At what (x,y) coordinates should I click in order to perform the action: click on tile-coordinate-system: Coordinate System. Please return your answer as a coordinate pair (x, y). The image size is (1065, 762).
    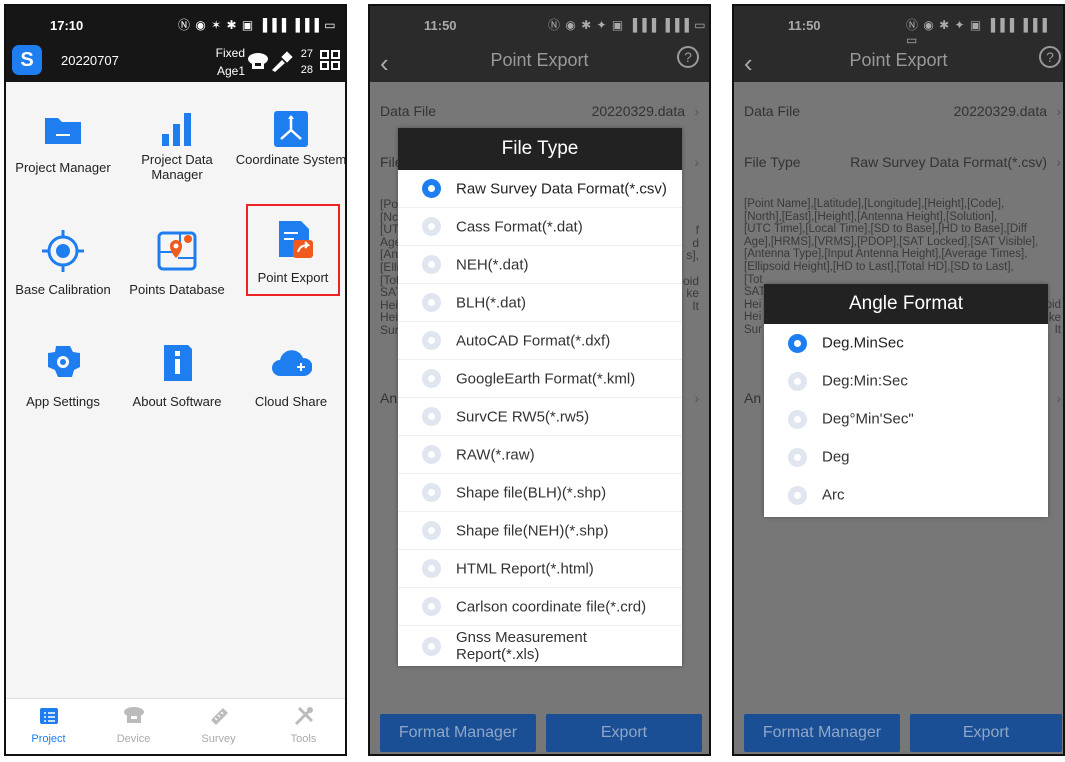
    Looking at the image, I should click on (289, 137).